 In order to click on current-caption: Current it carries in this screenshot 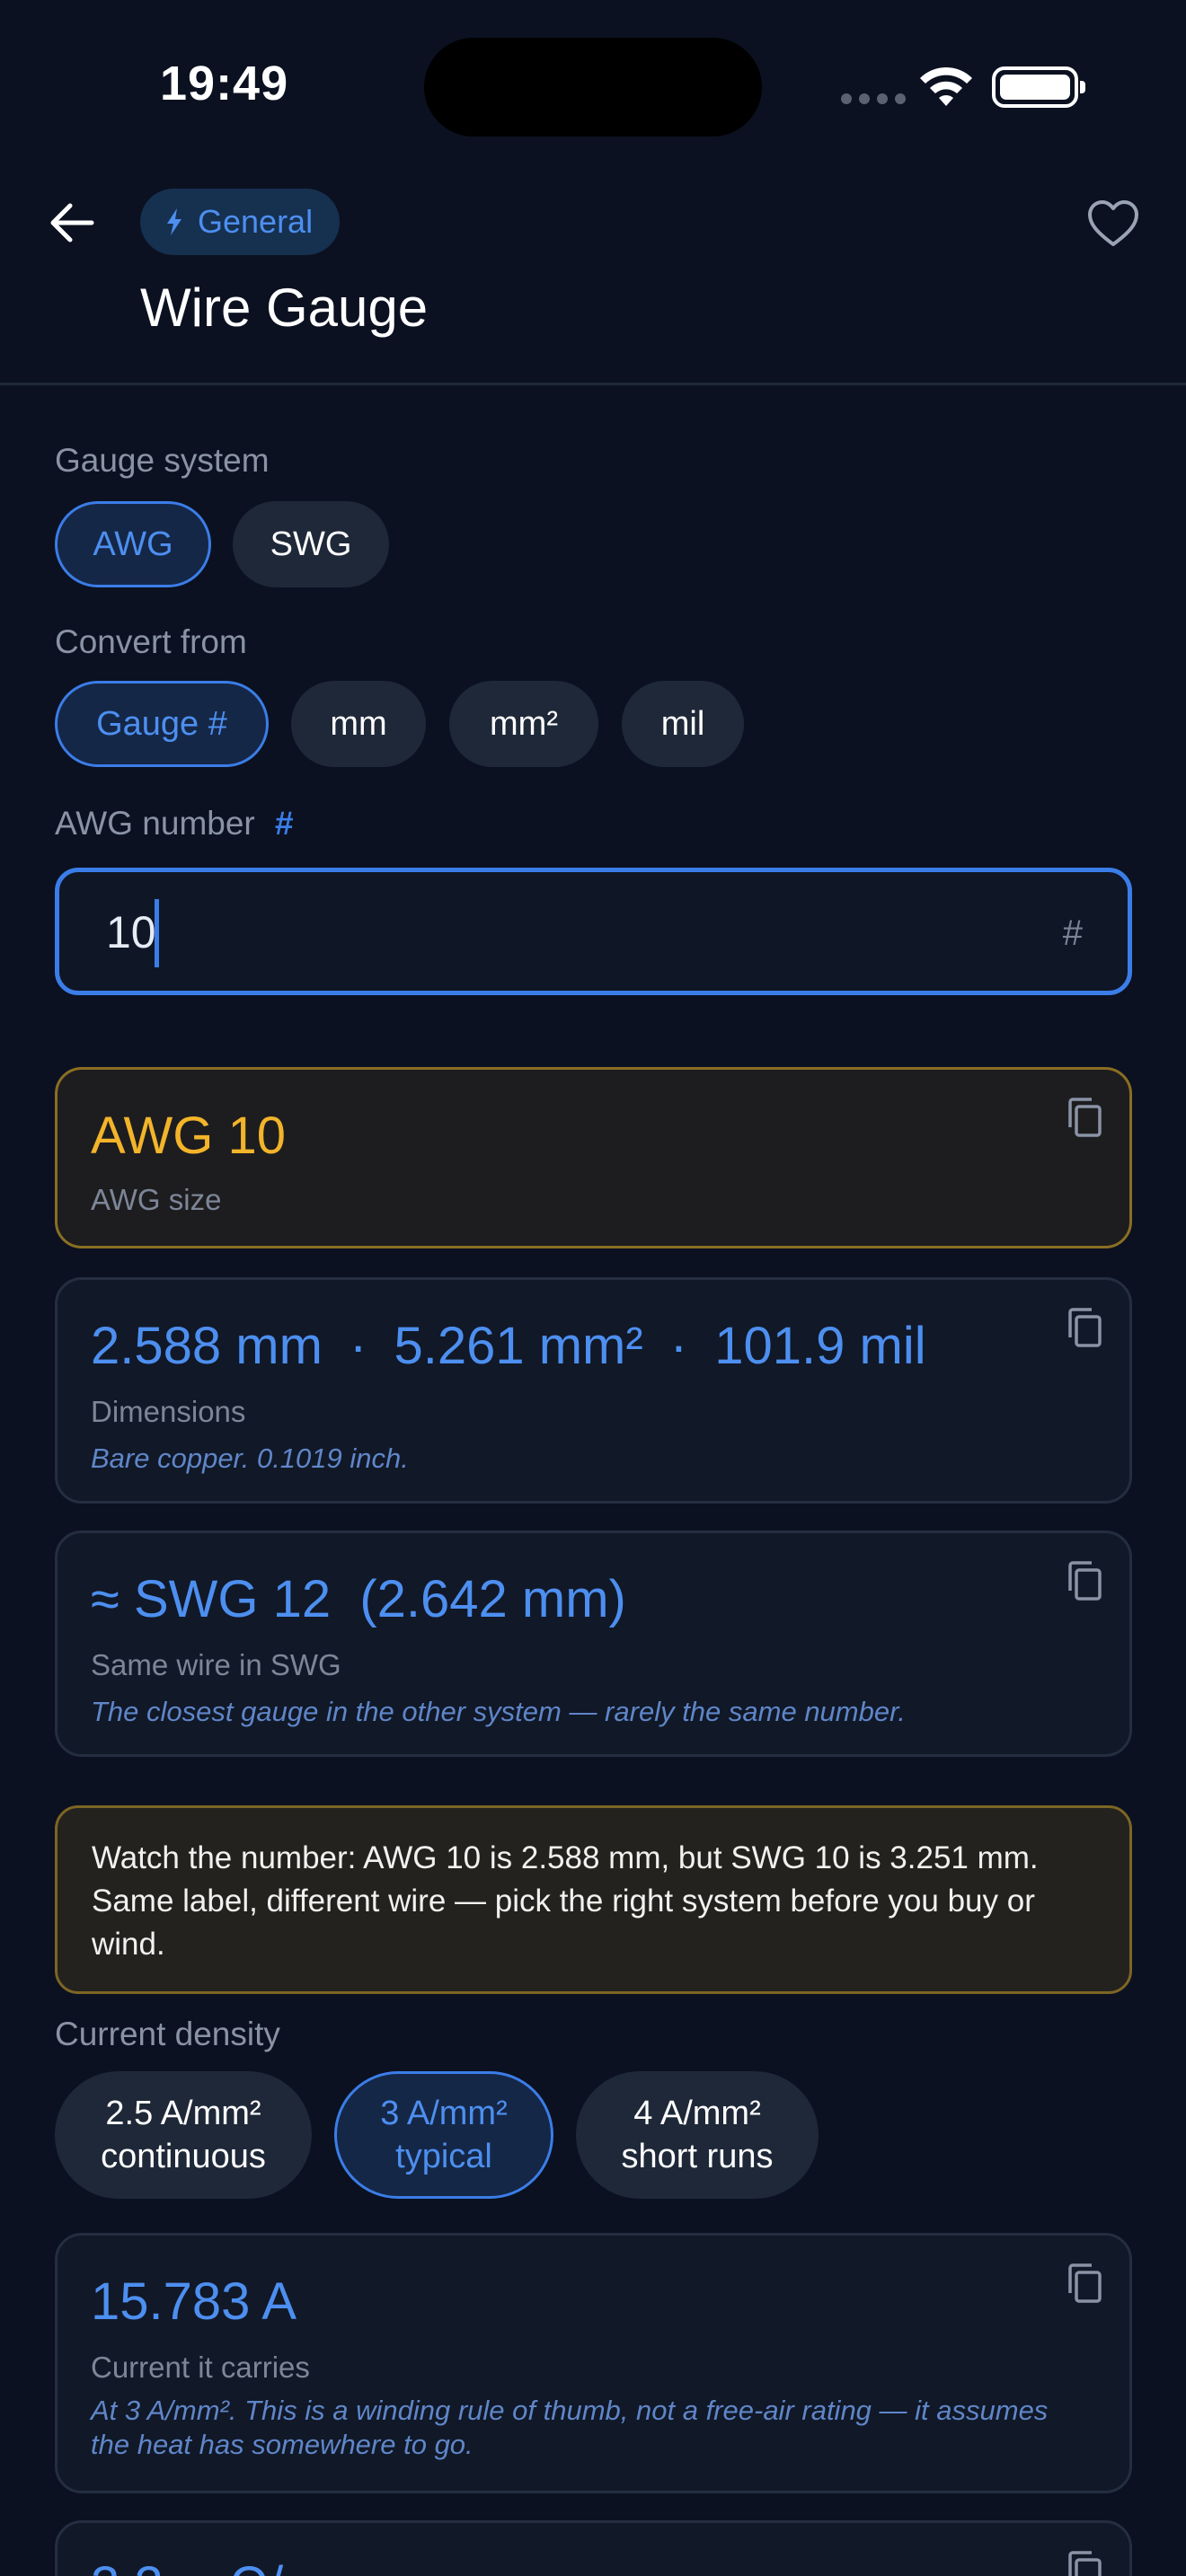, I will do `click(200, 2367)`.